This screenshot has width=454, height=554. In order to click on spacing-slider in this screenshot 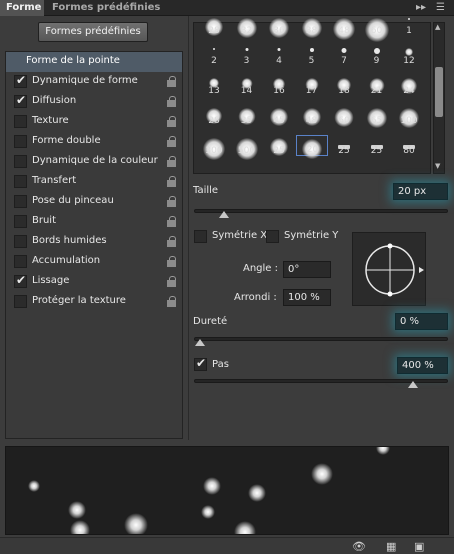, I will do `click(321, 383)`.